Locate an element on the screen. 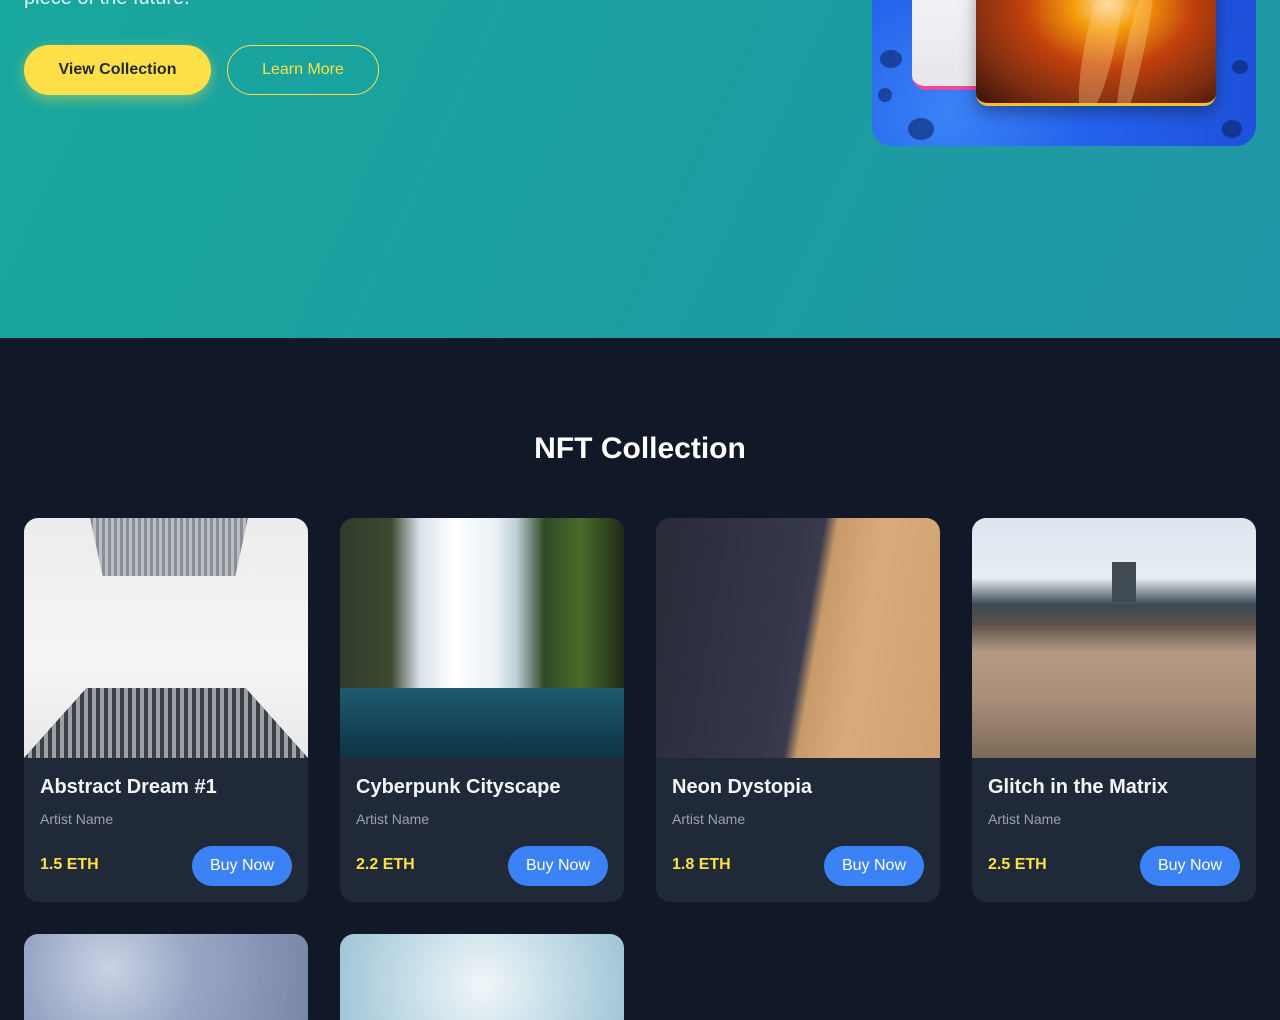 Image resolution: width=1280 pixels, height=1020 pixels. nft-price: 2.2 ETH is located at coordinates (385, 864).